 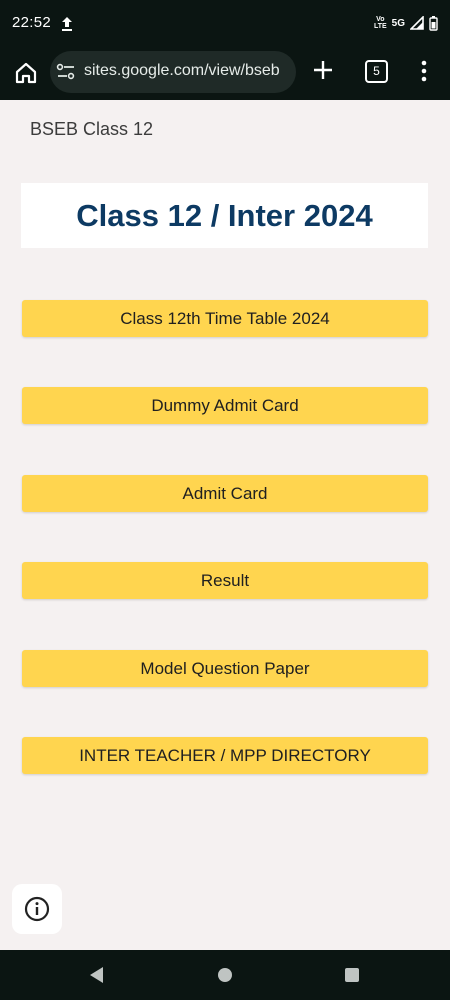 What do you see at coordinates (32, 22) in the screenshot?
I see `status-time: 22:52` at bounding box center [32, 22].